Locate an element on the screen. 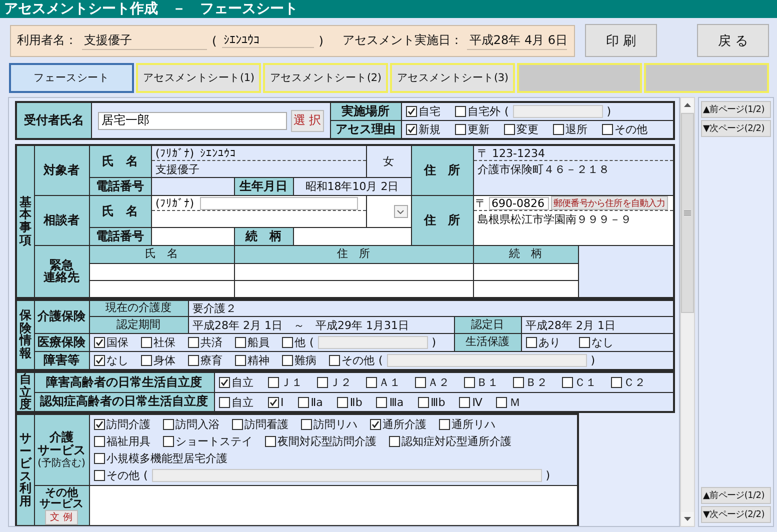 The image size is (777, 532). checkbox: Ⅲb is located at coordinates (432, 402).